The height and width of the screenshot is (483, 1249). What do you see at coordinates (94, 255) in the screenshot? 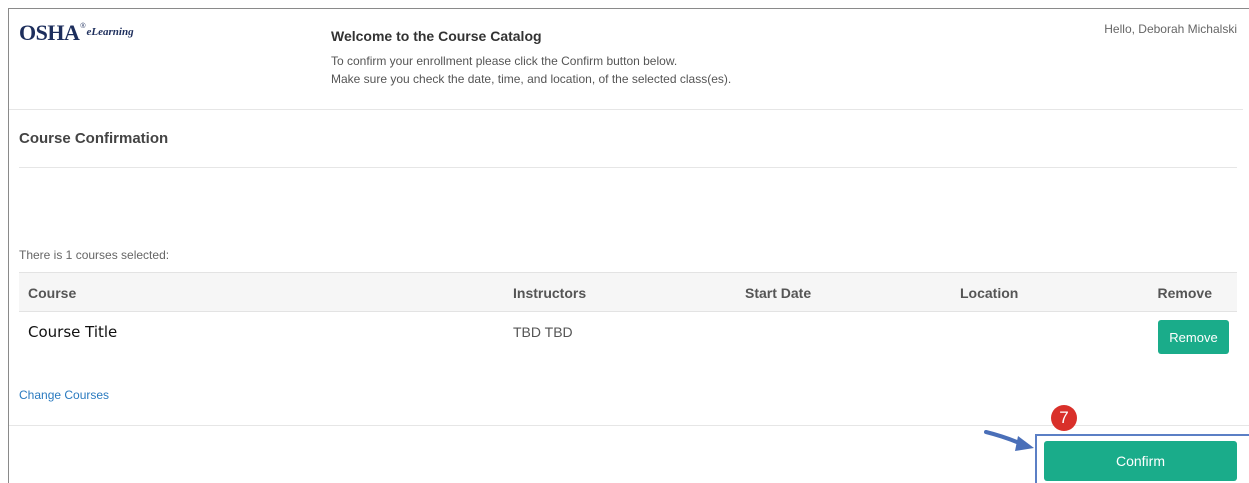
I see `courses-selected-count: There is 1 courses selected:` at bounding box center [94, 255].